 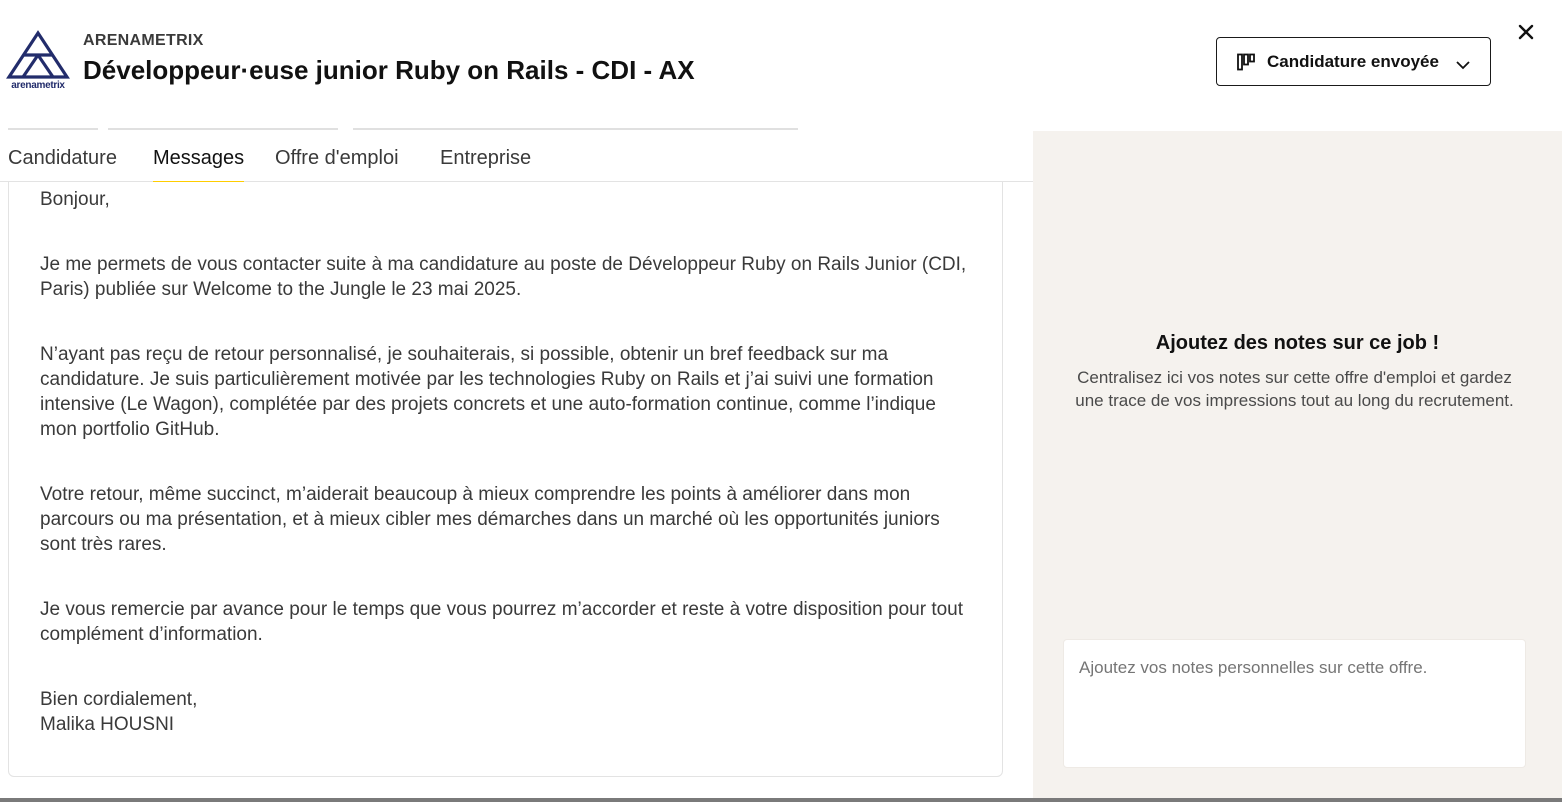 What do you see at coordinates (38, 85) in the screenshot?
I see `logo-text: arenametrix` at bounding box center [38, 85].